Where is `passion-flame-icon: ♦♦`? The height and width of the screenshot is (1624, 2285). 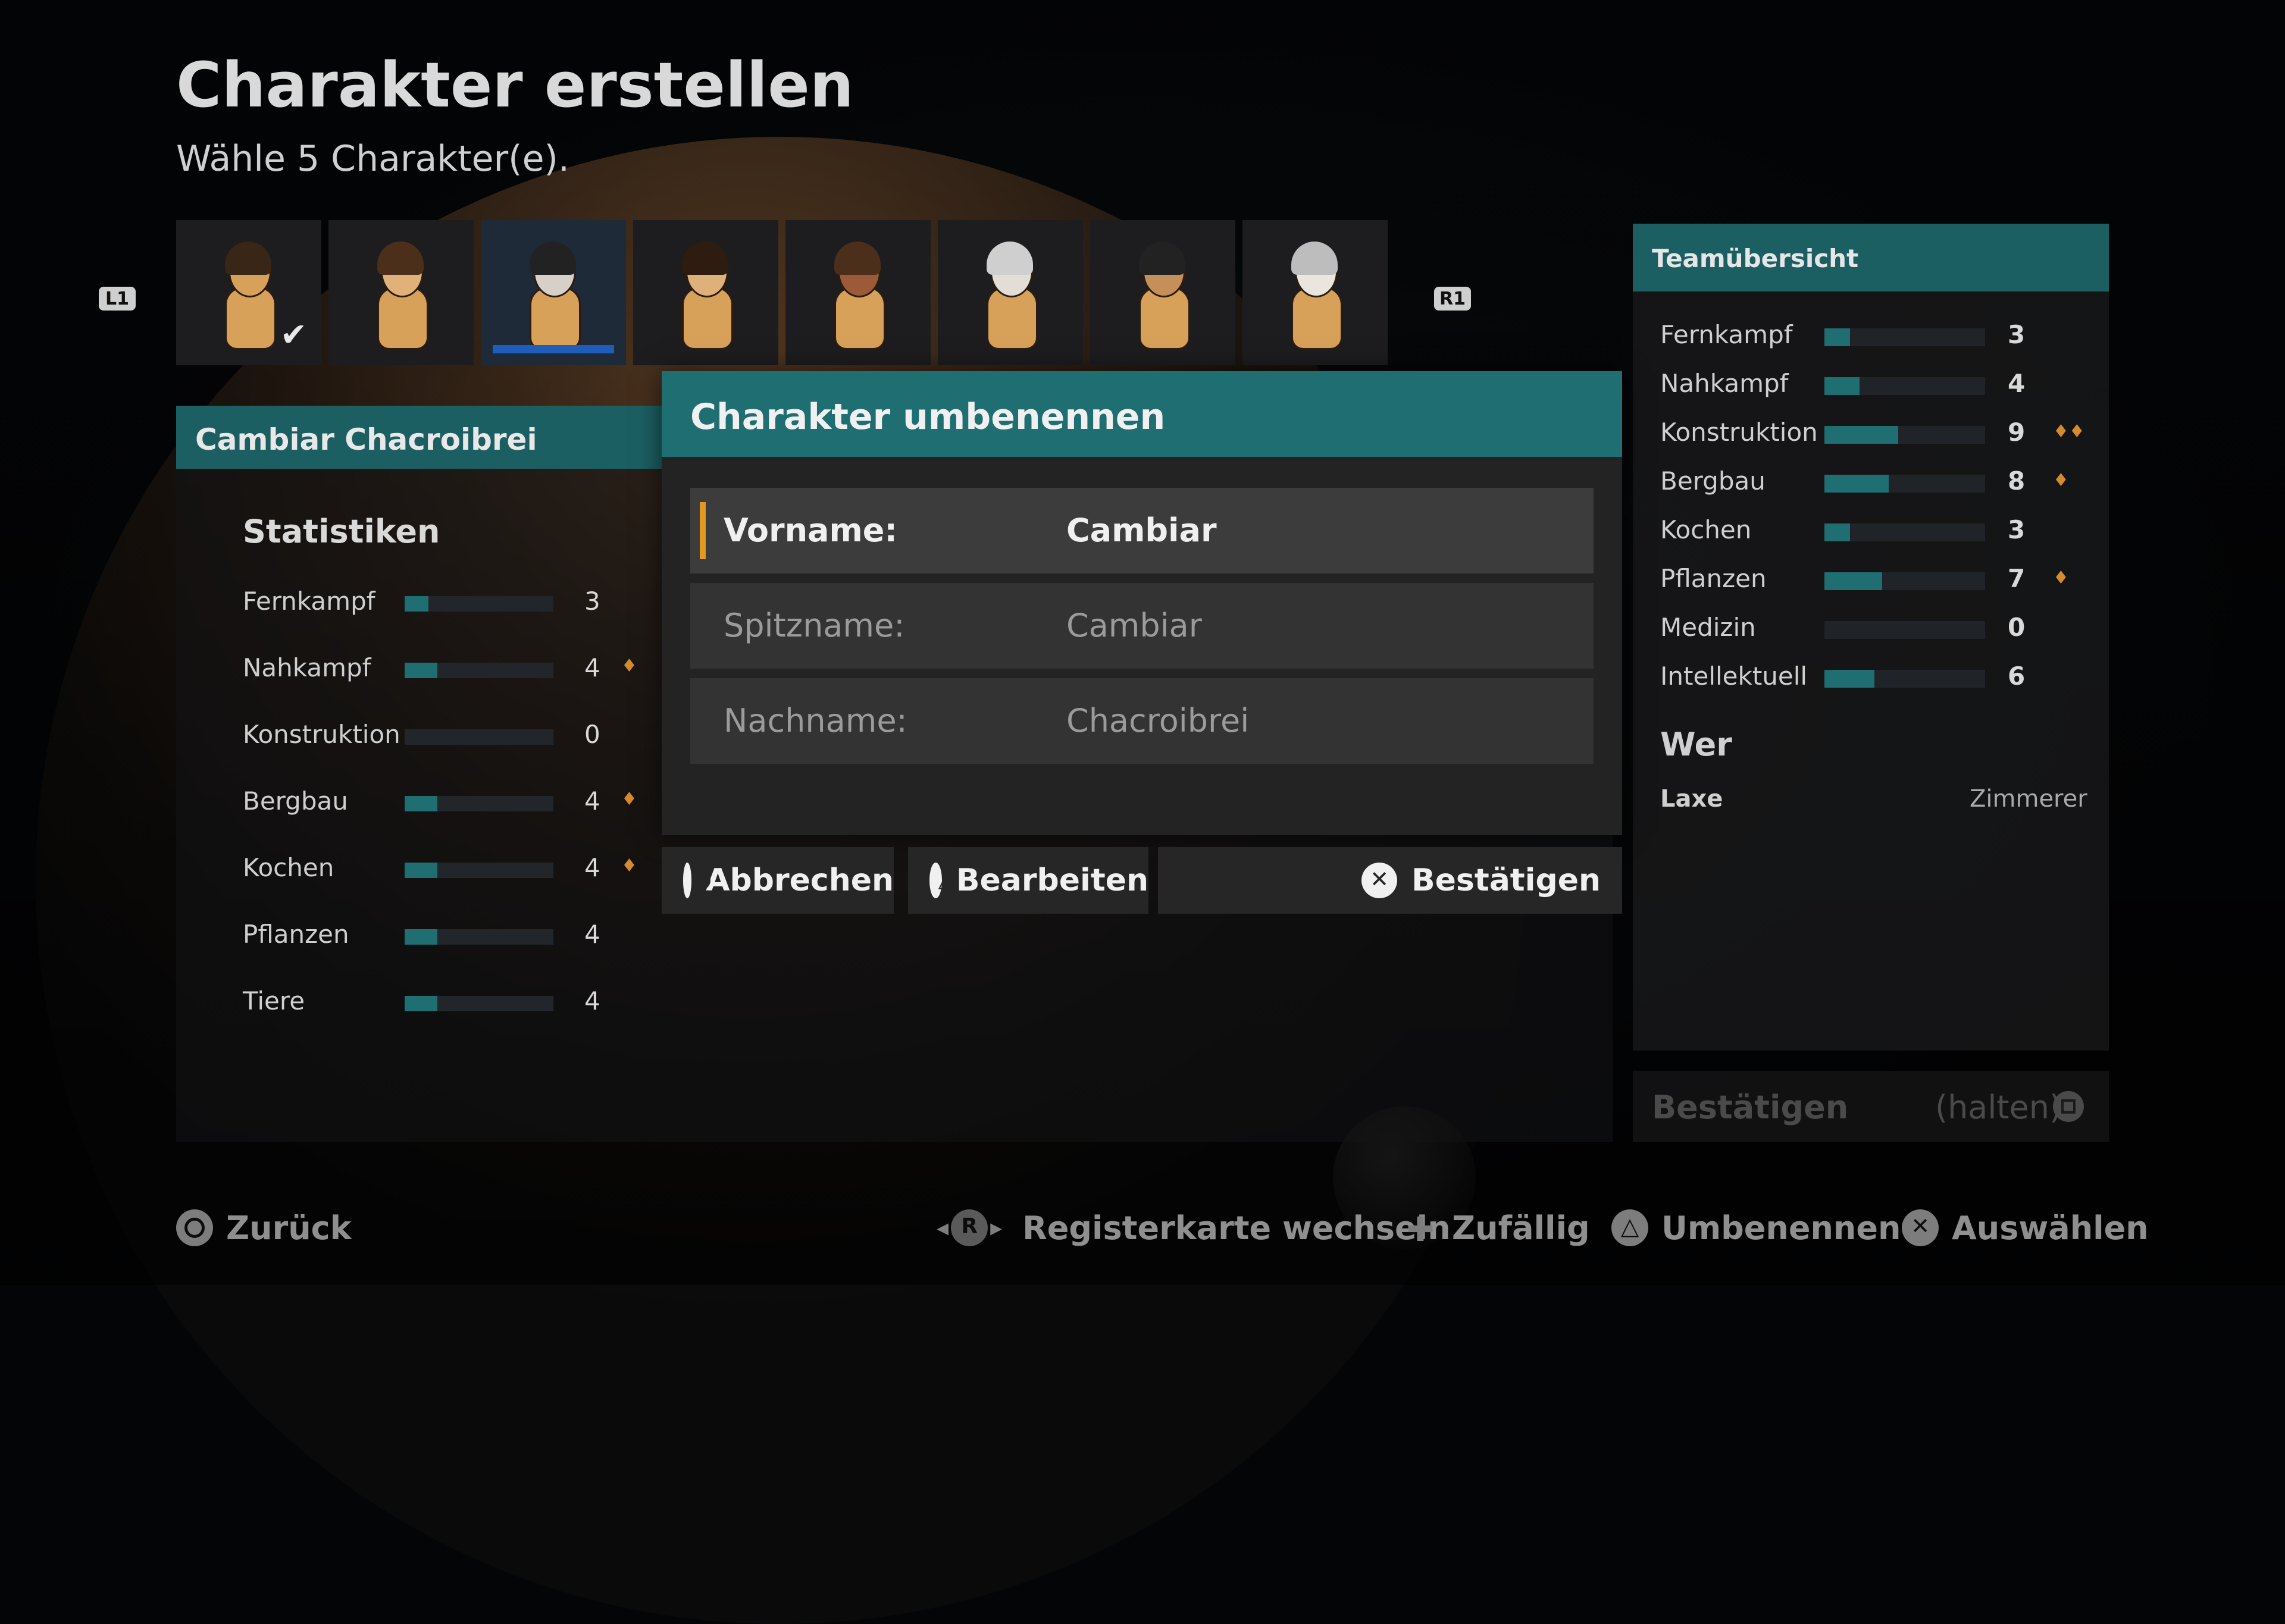
passion-flame-icon: ♦♦ is located at coordinates (2069, 432).